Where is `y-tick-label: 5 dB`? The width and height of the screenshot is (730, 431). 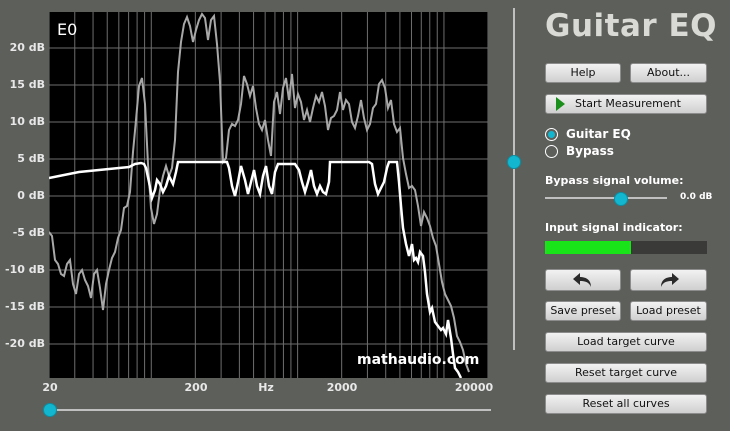 y-tick-label: 5 dB is located at coordinates (31, 158).